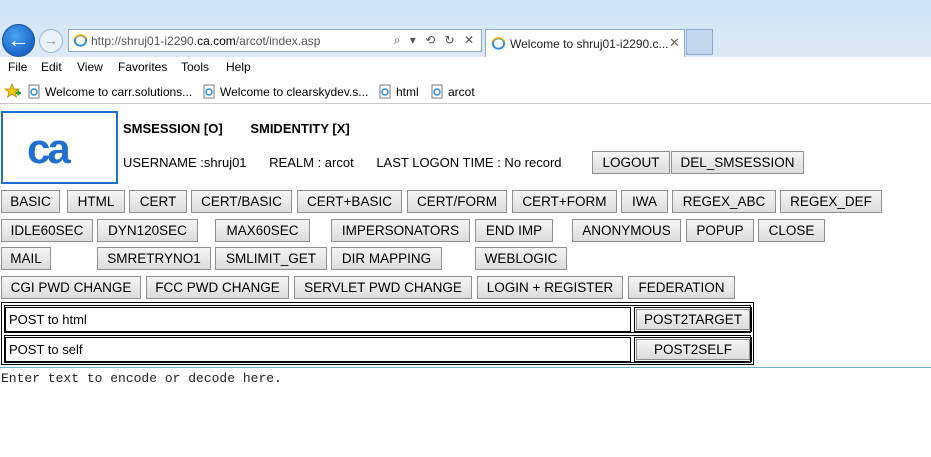 This screenshot has width=931, height=457. I want to click on html-button: HTML, so click(96, 201).